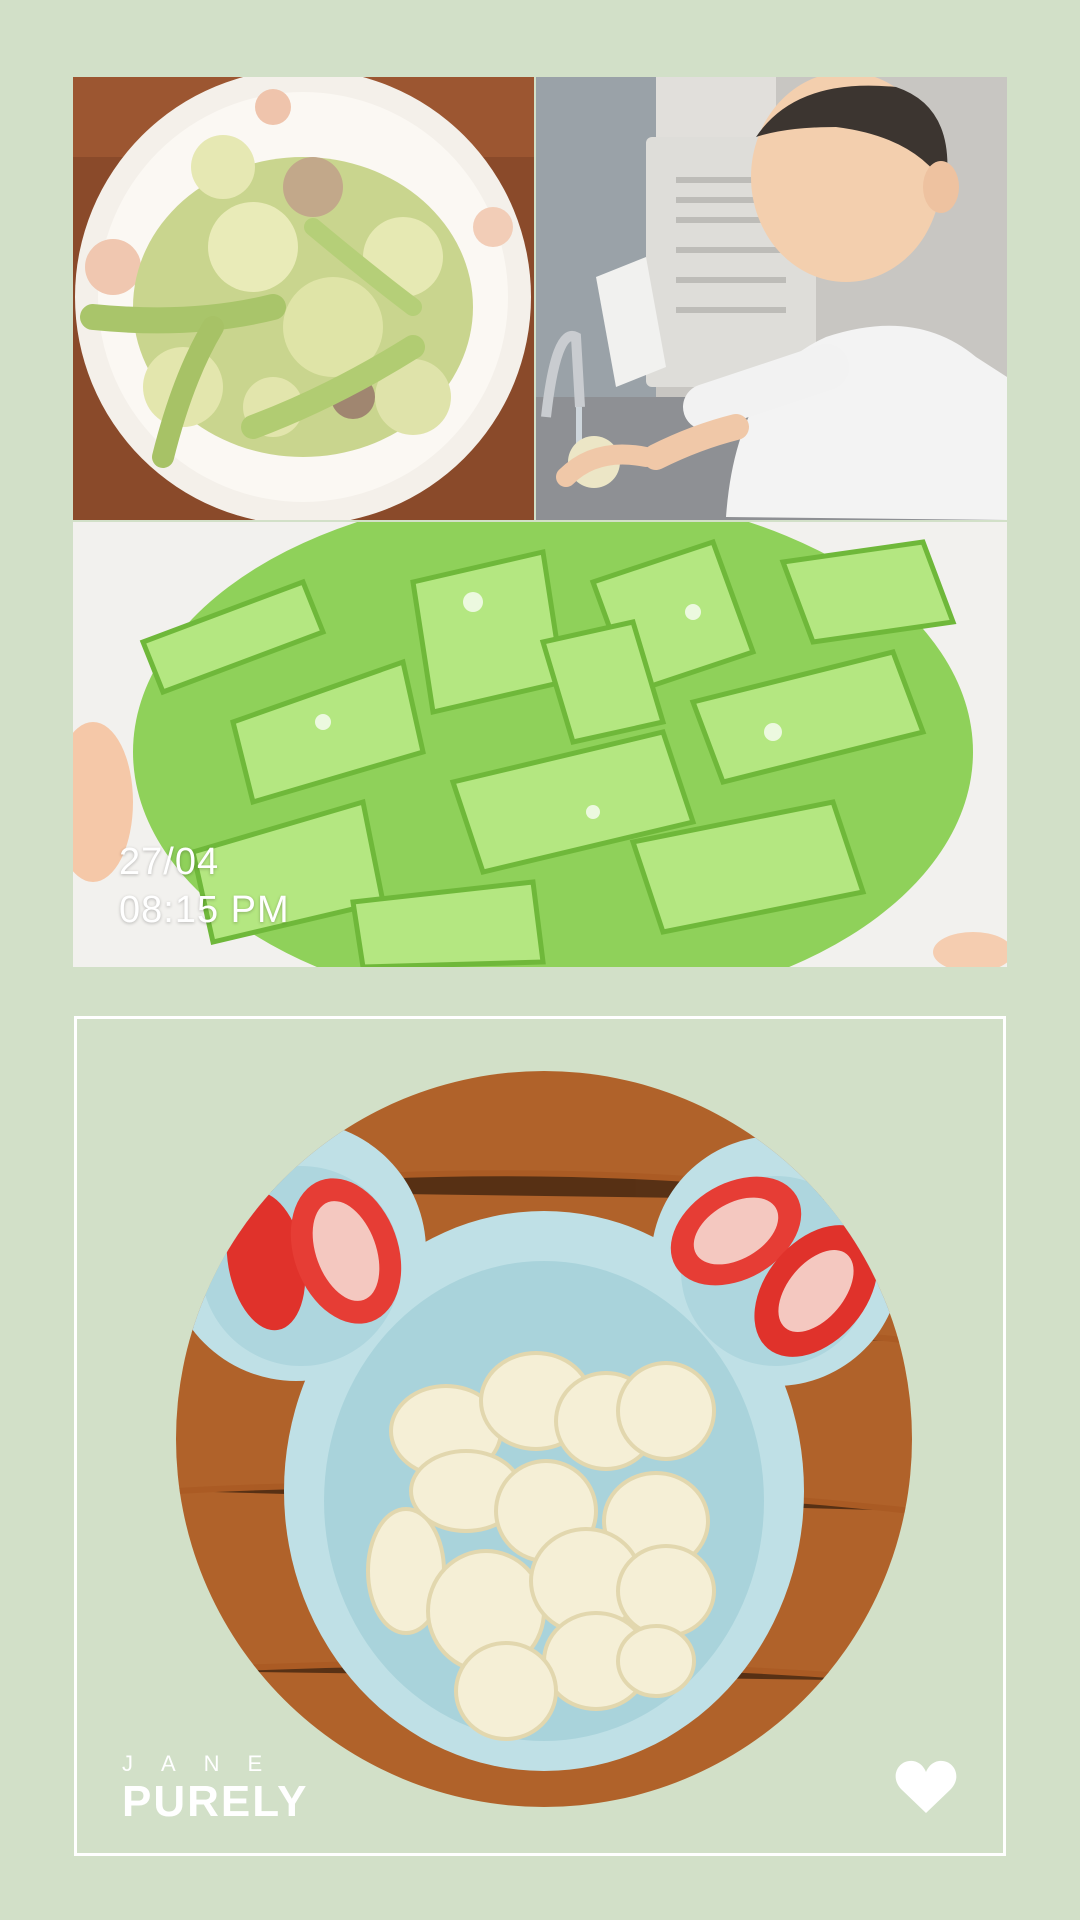 This screenshot has width=1080, height=1920. Describe the element at coordinates (206, 1763) in the screenshot. I see `brand-top-text: JANE` at that location.